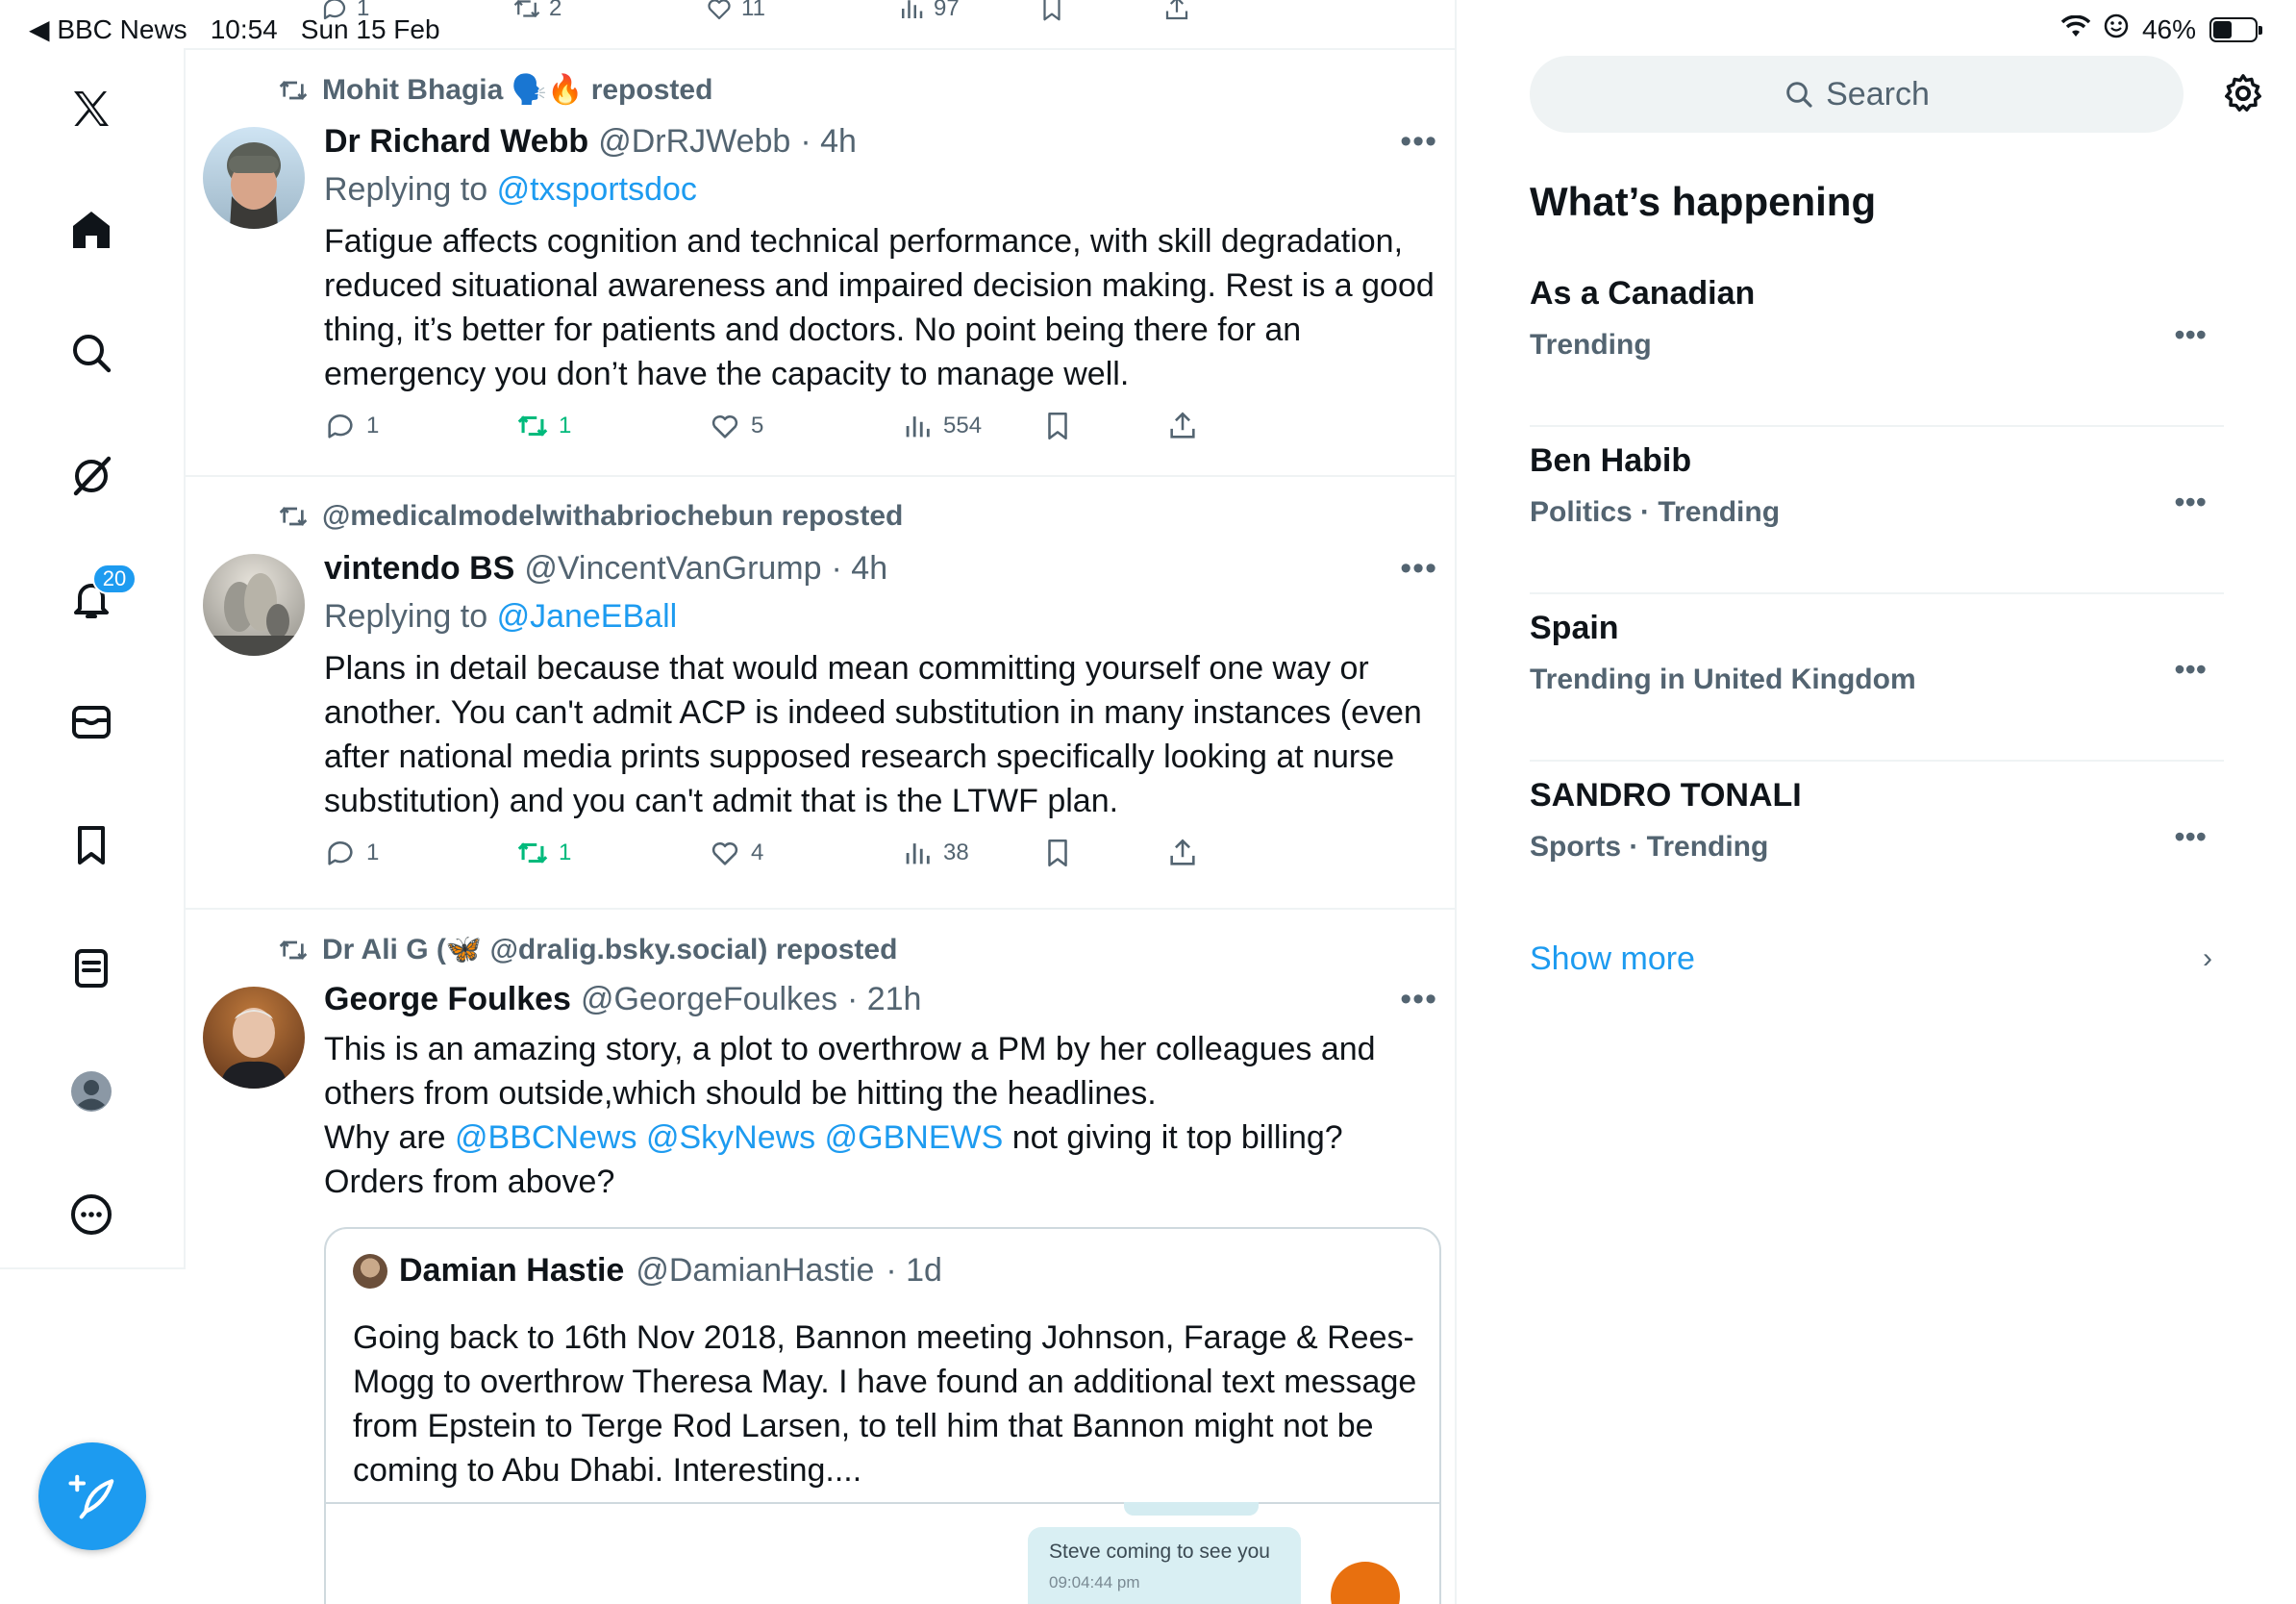 Image resolution: width=2296 pixels, height=1604 pixels. I want to click on compose-feather-icon, so click(91, 1496).